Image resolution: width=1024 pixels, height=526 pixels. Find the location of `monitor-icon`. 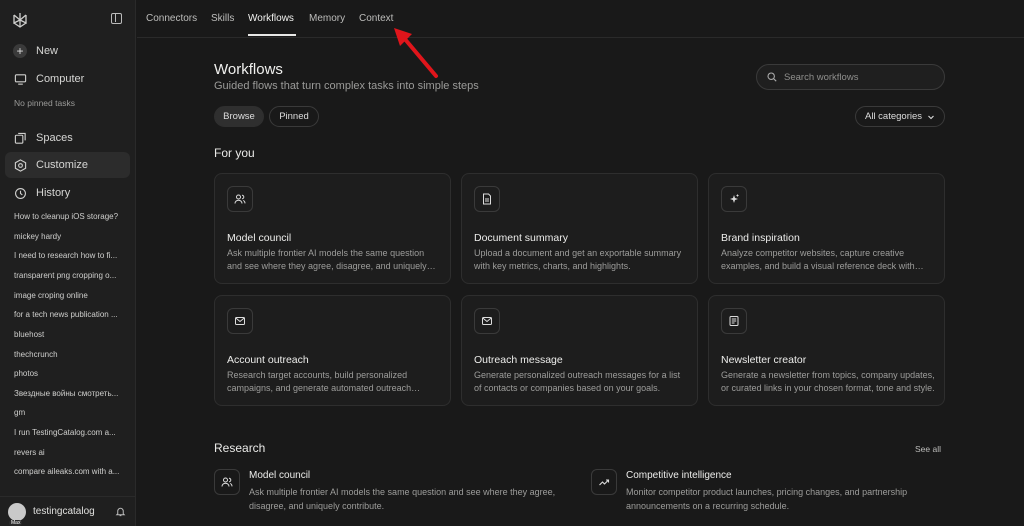

monitor-icon is located at coordinates (20, 79).